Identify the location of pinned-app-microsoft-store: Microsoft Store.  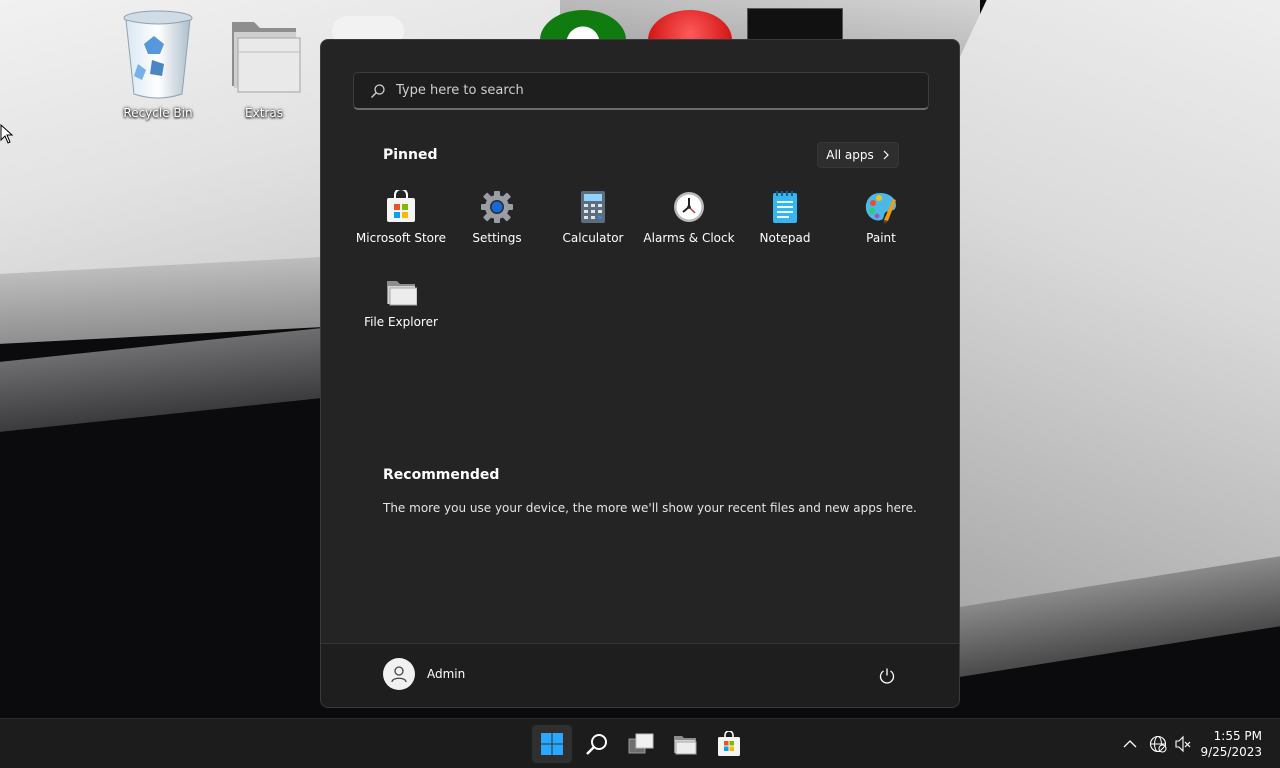
(401, 228).